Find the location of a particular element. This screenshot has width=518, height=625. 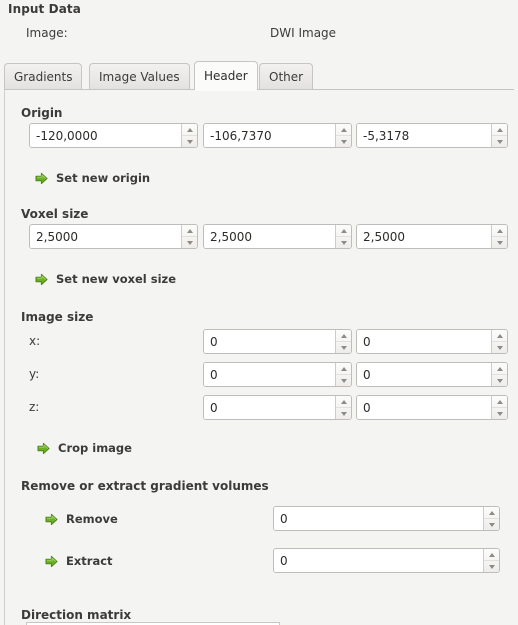

image-size-y-to-spinbox: 0 is located at coordinates (432, 374).